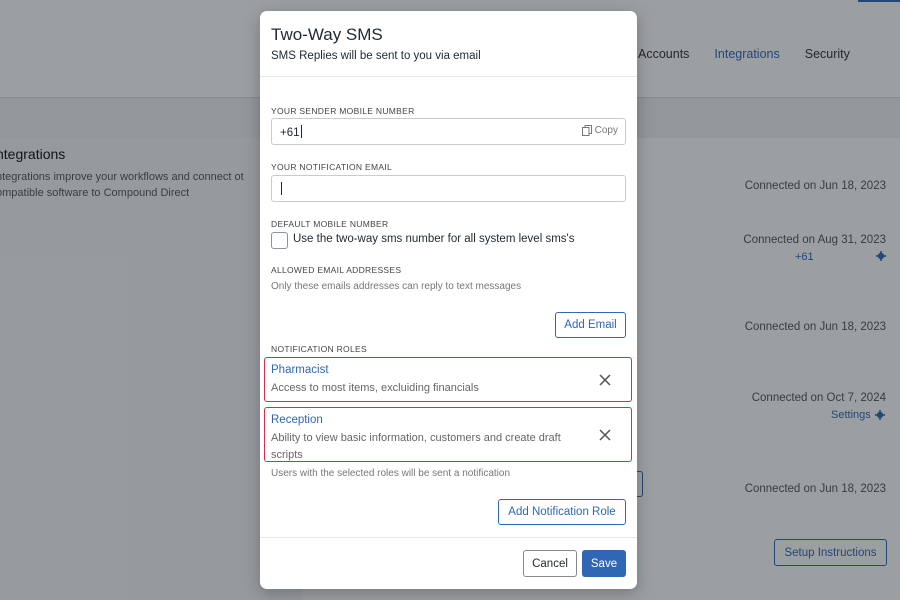  Describe the element at coordinates (327, 34) in the screenshot. I see `modal-title: Two-Way SMS` at that location.